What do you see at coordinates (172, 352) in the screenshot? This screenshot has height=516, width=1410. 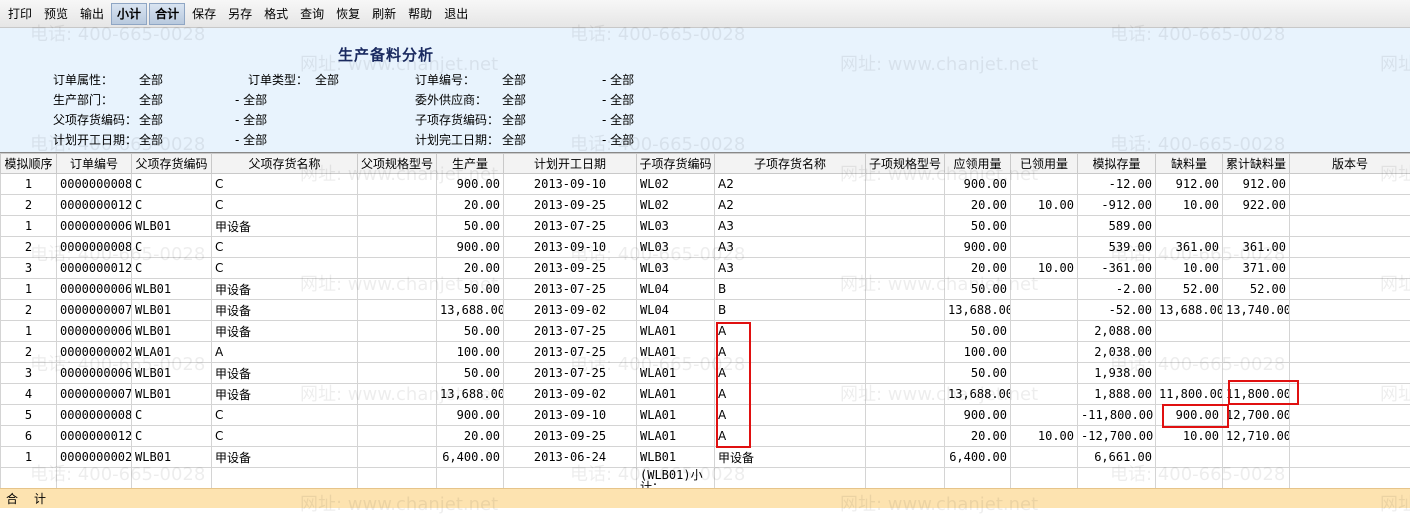 I see `table-cell: WLA01` at bounding box center [172, 352].